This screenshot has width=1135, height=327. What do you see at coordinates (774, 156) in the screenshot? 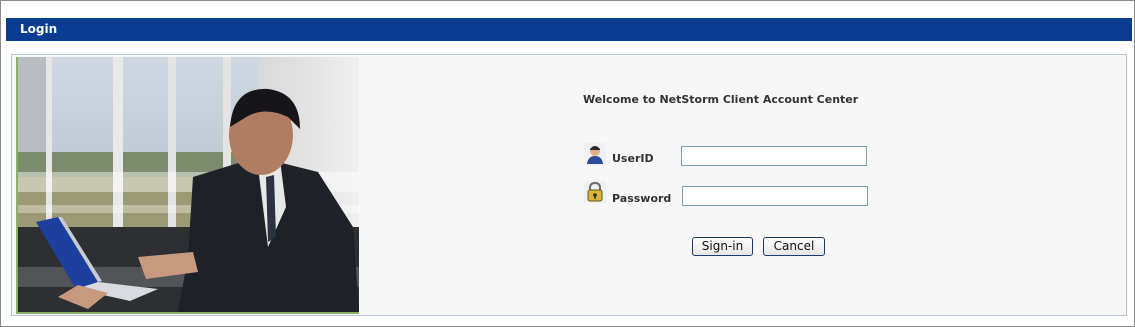
I see `userid-input` at bounding box center [774, 156].